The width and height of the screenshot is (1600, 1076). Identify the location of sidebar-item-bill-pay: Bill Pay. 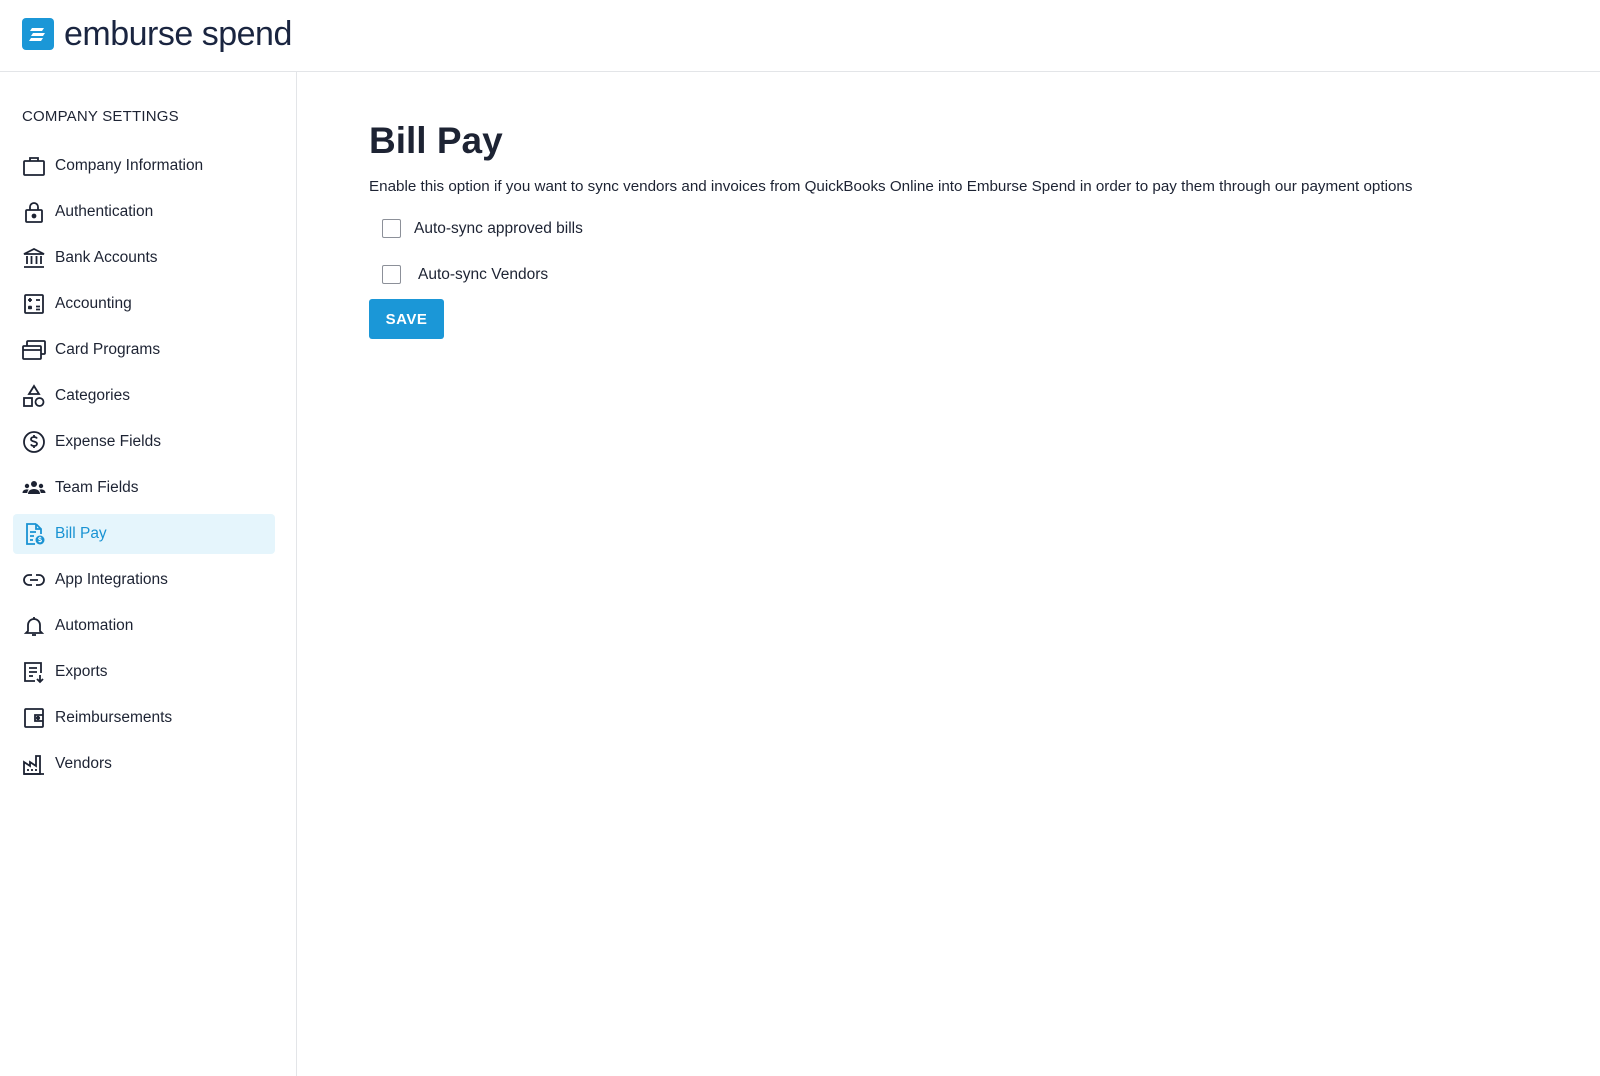
(144, 534).